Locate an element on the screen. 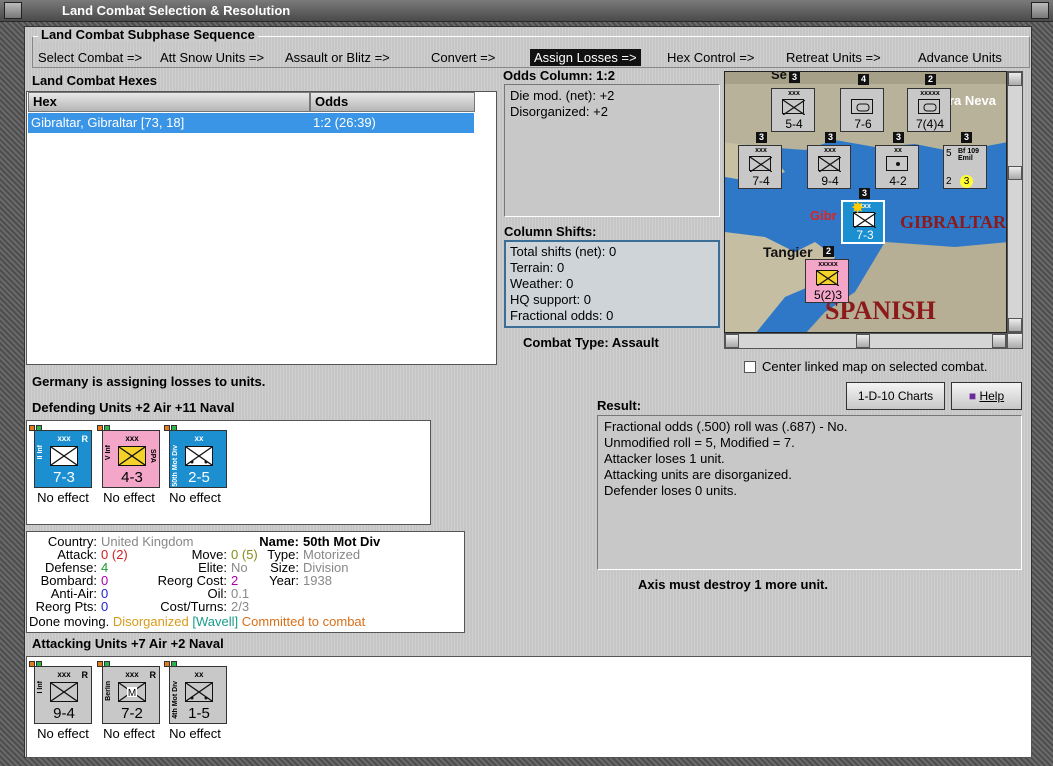 The image size is (1053, 766). column-shifts-heading: Column Shifts: is located at coordinates (550, 231).